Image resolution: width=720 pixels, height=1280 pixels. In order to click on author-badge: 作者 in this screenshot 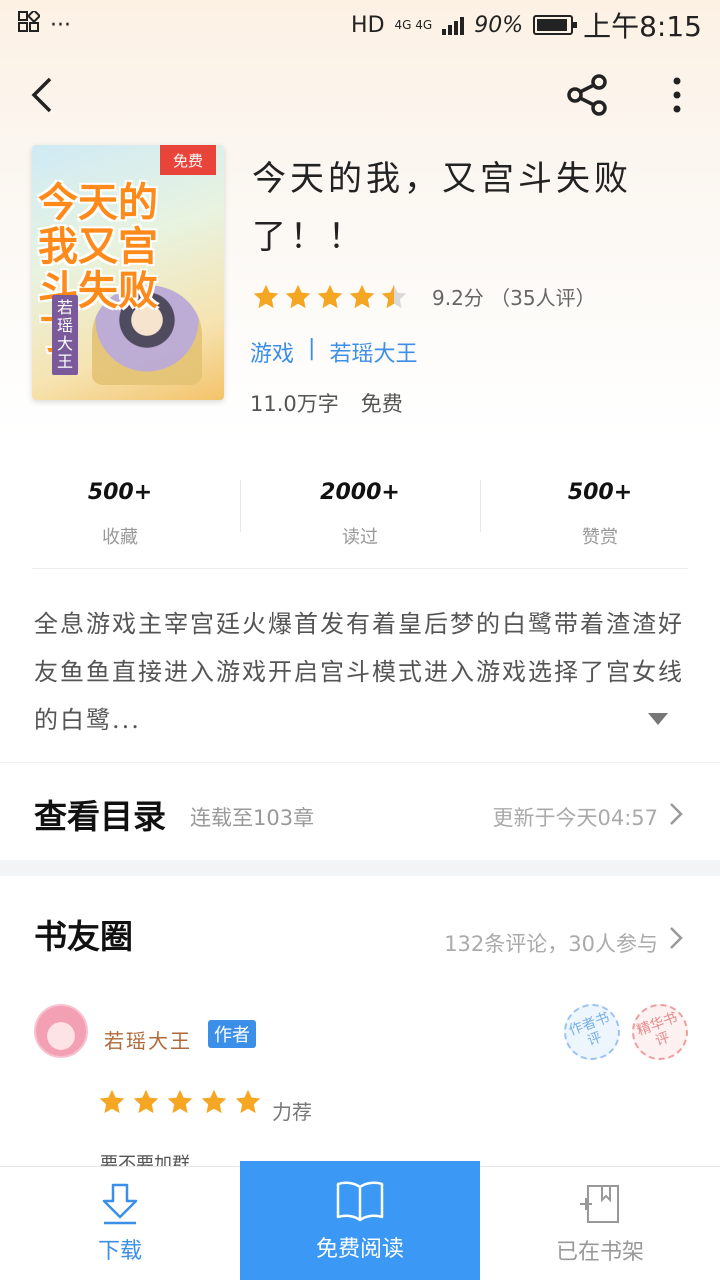, I will do `click(232, 1034)`.